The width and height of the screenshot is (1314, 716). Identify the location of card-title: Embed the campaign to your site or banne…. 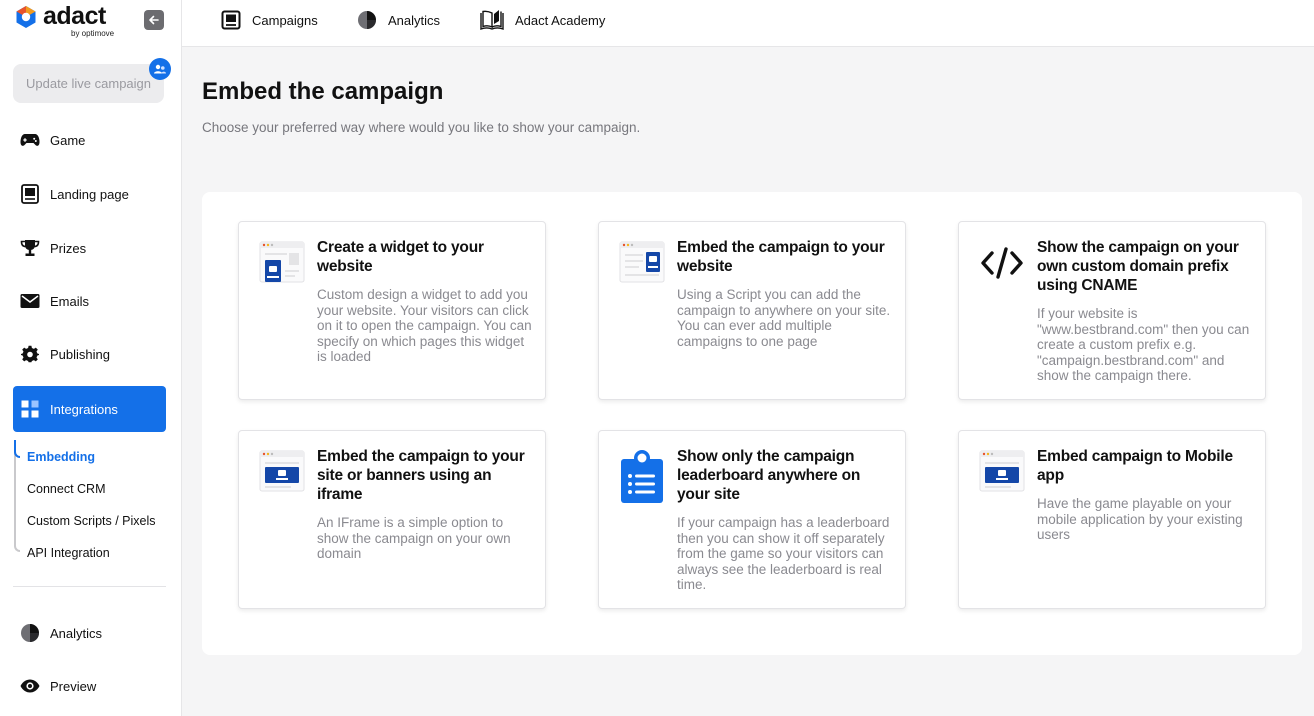
(421, 475).